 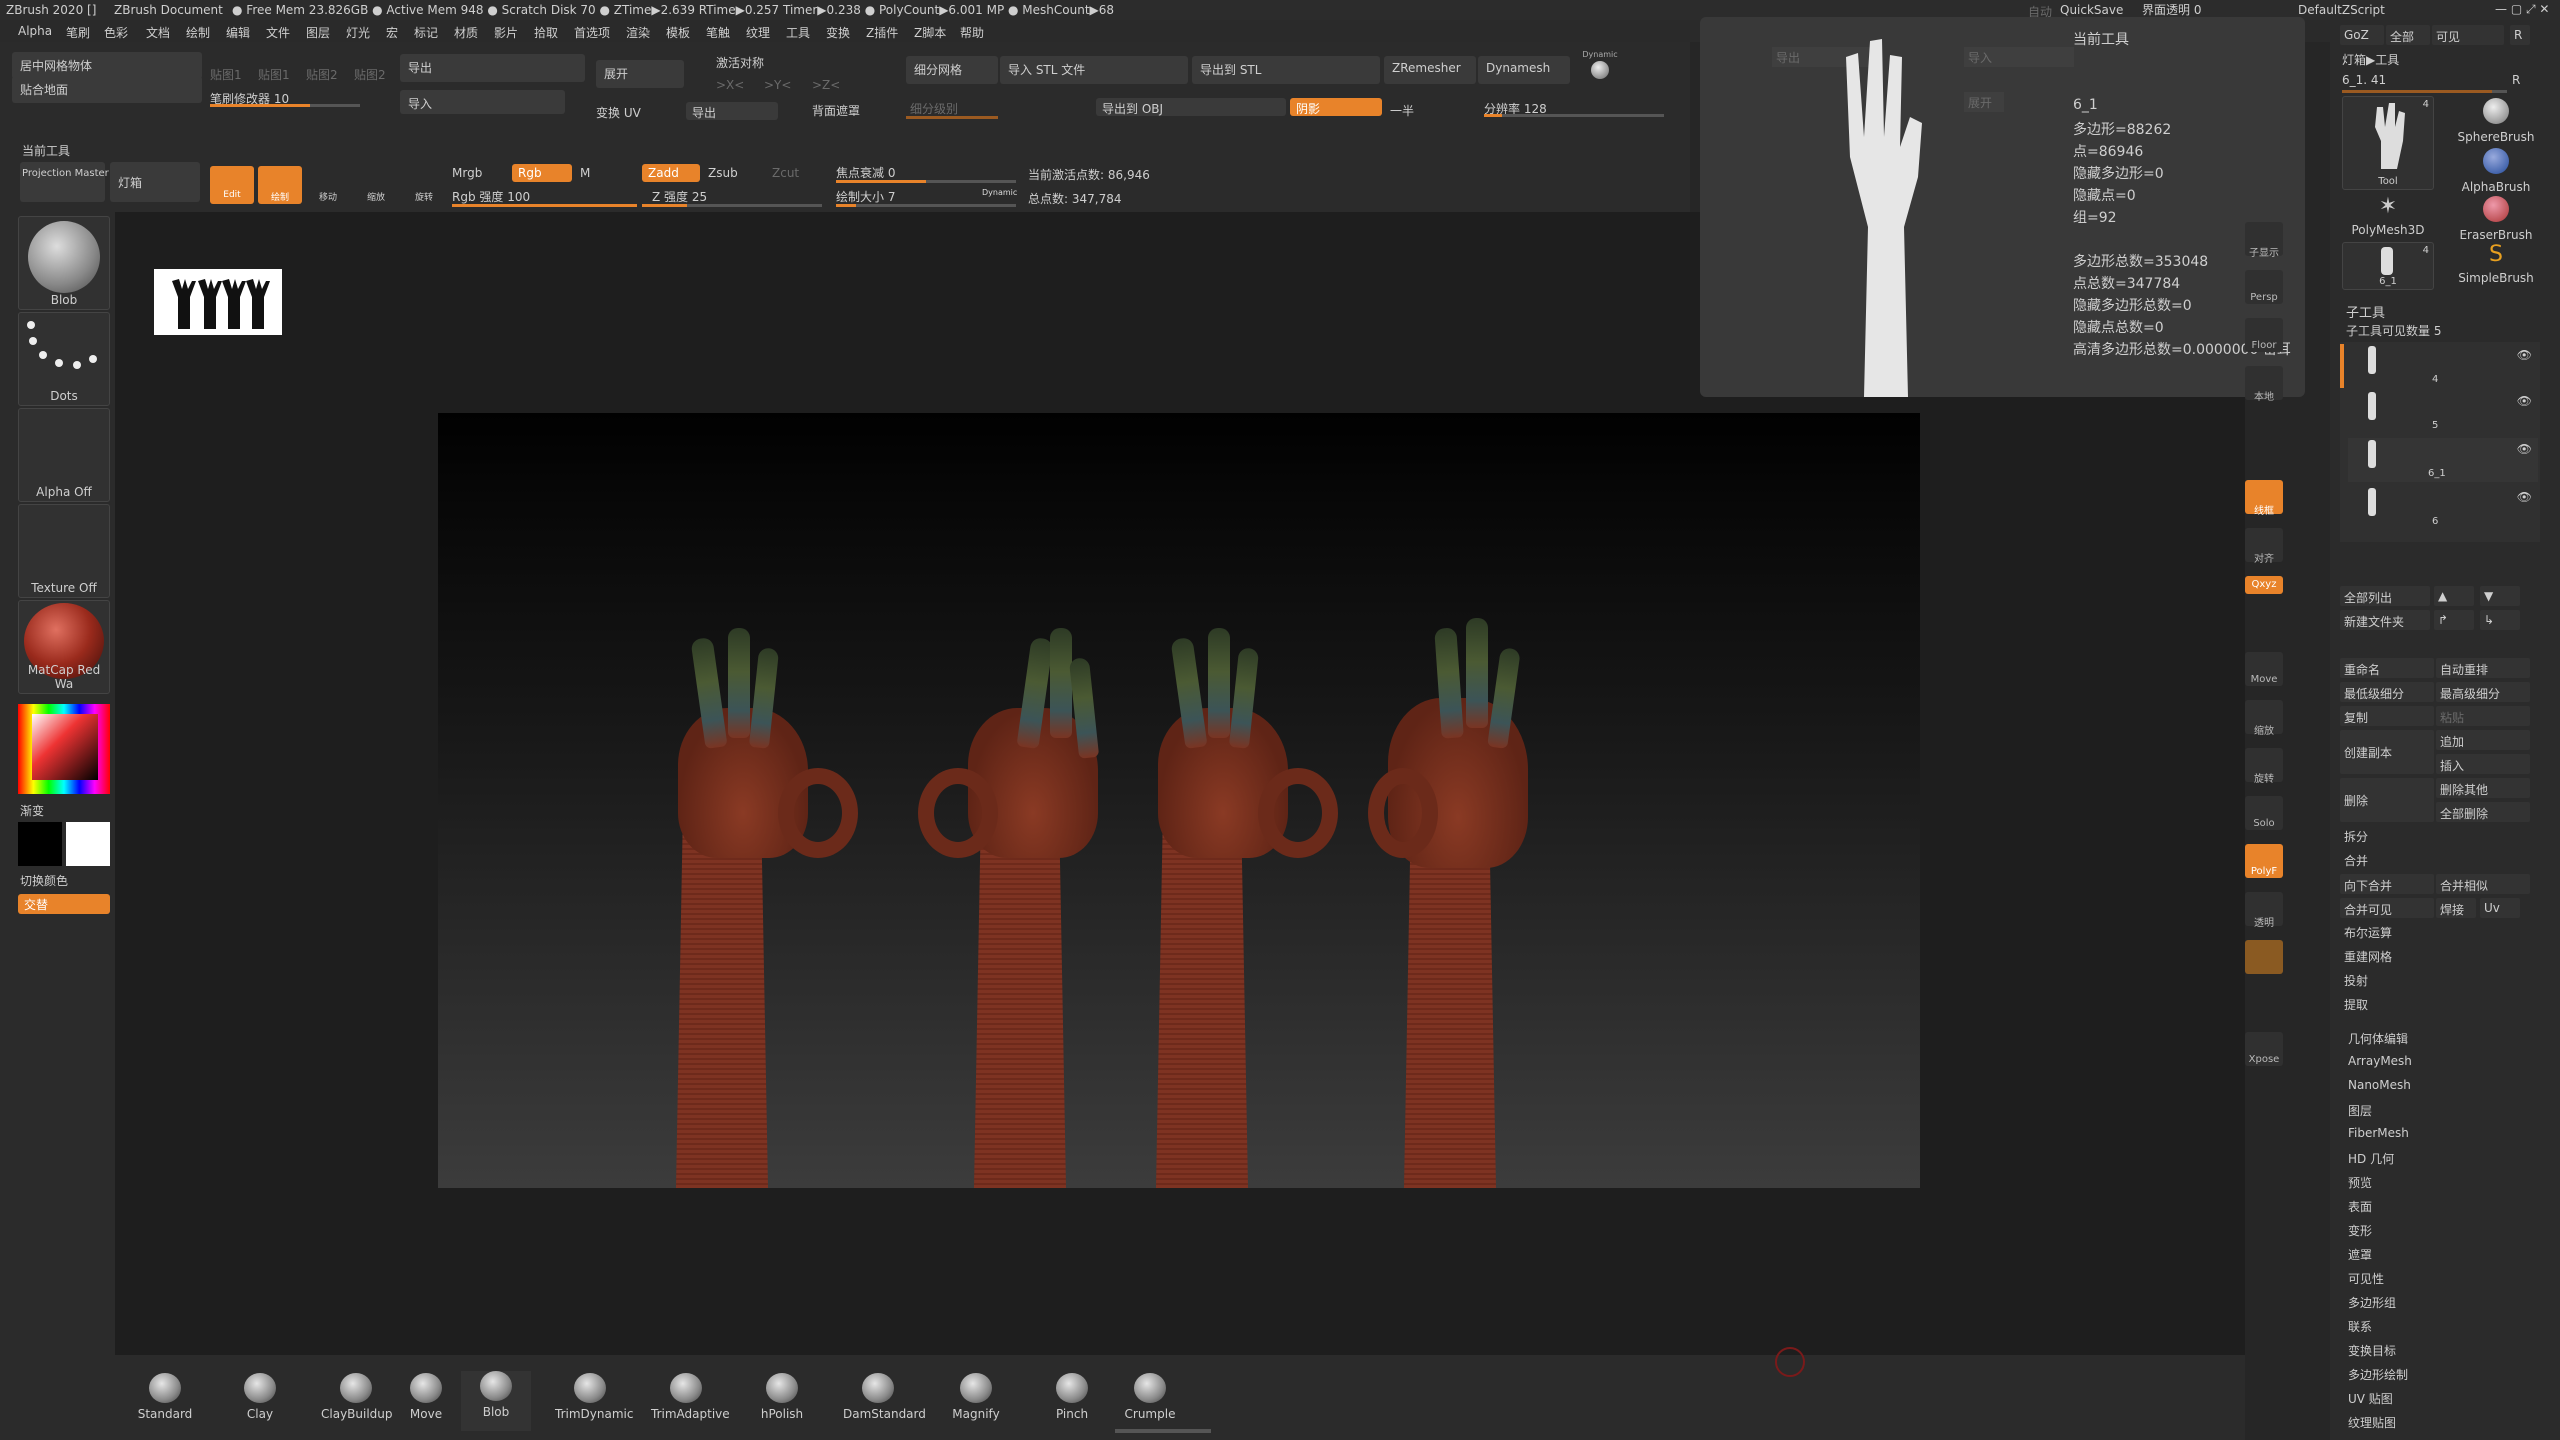 What do you see at coordinates (585, 173) in the screenshot?
I see `m-button: M` at bounding box center [585, 173].